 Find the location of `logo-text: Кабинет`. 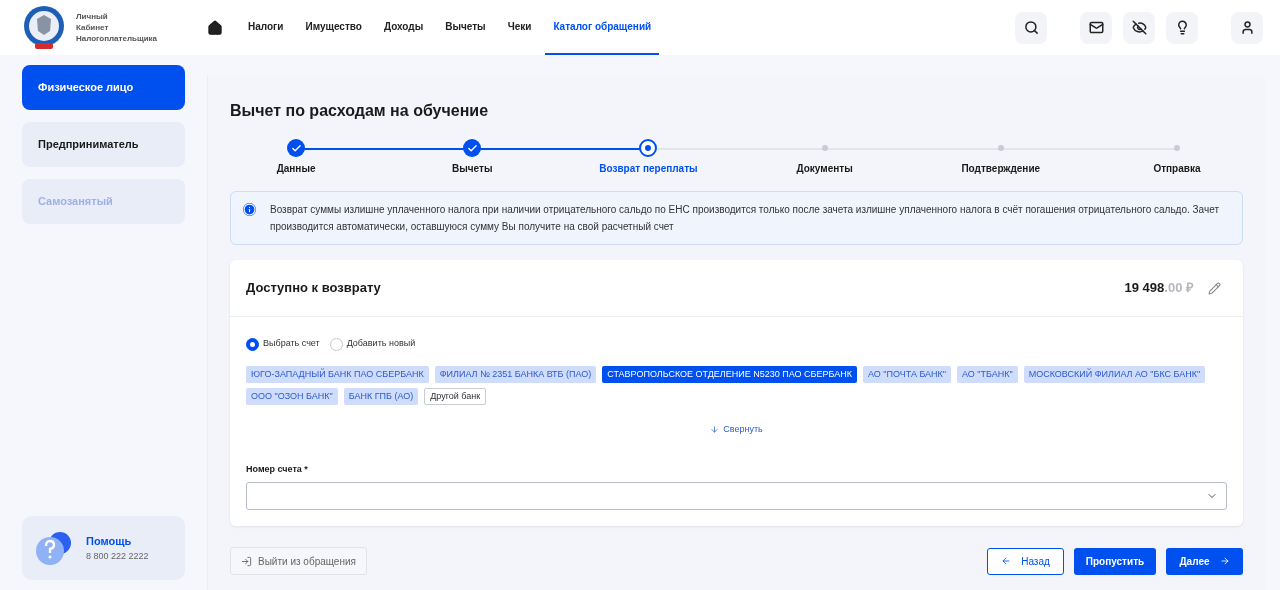

logo-text: Кабинет is located at coordinates (93, 27).